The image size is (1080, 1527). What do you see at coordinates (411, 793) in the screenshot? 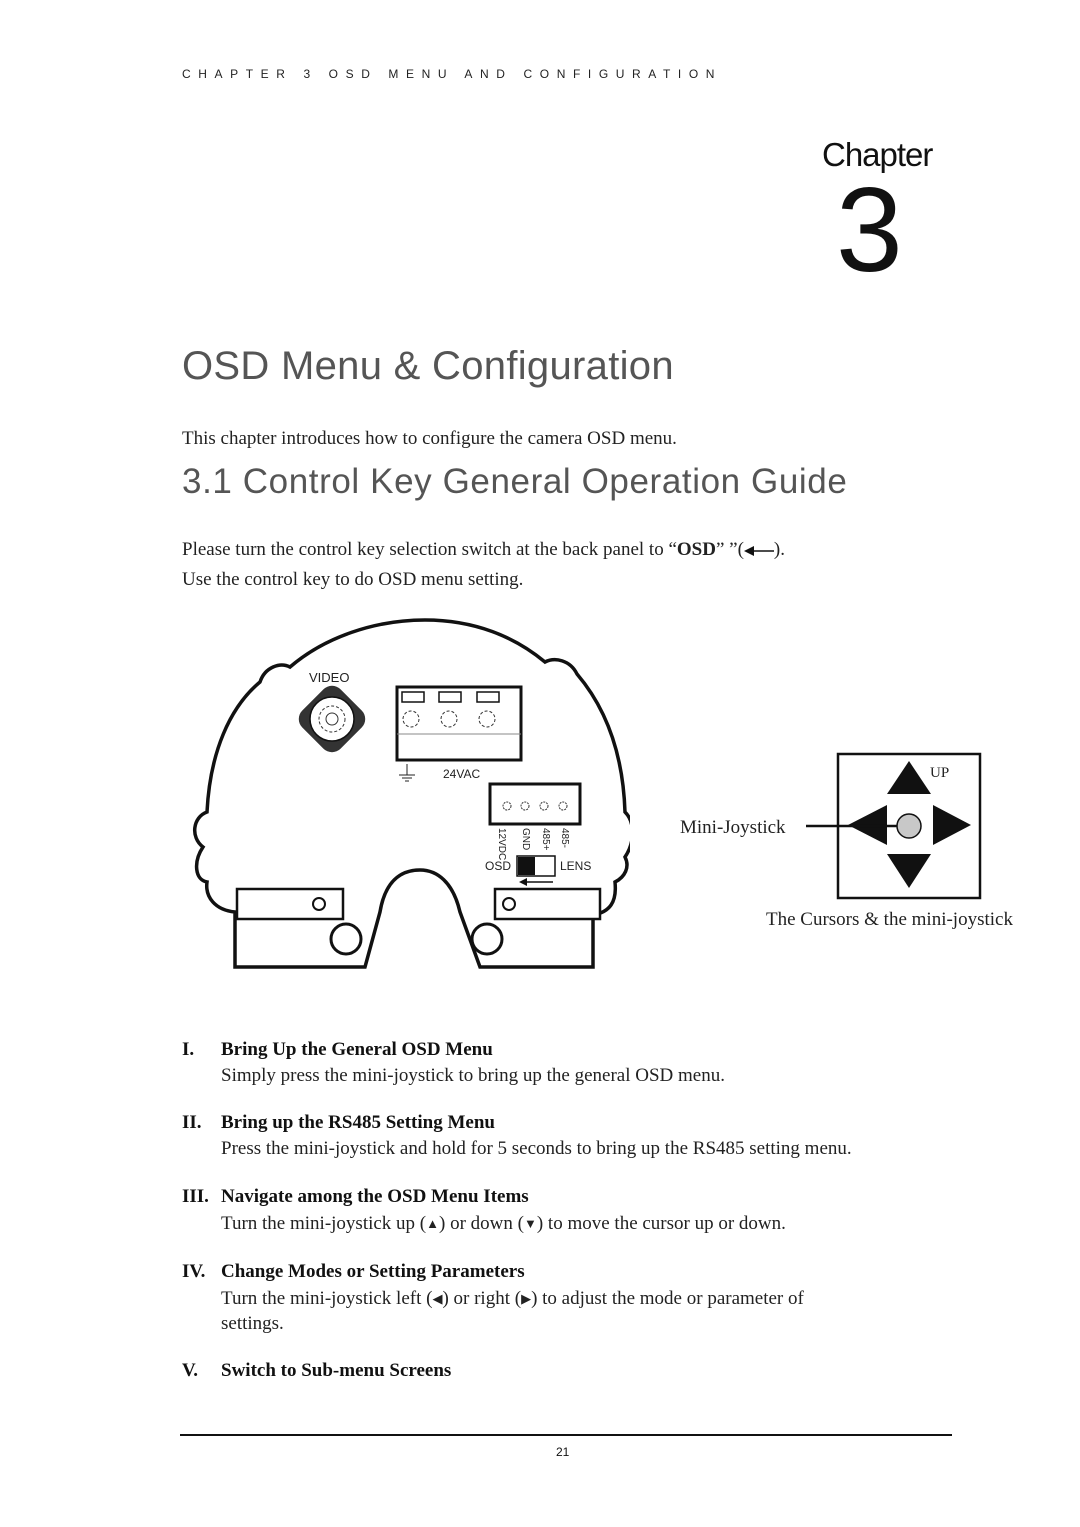
I see `camera-back-panel-diagram: VIDEO 24VAC 12VDC GND 485+ 485- OSD LENS` at bounding box center [411, 793].